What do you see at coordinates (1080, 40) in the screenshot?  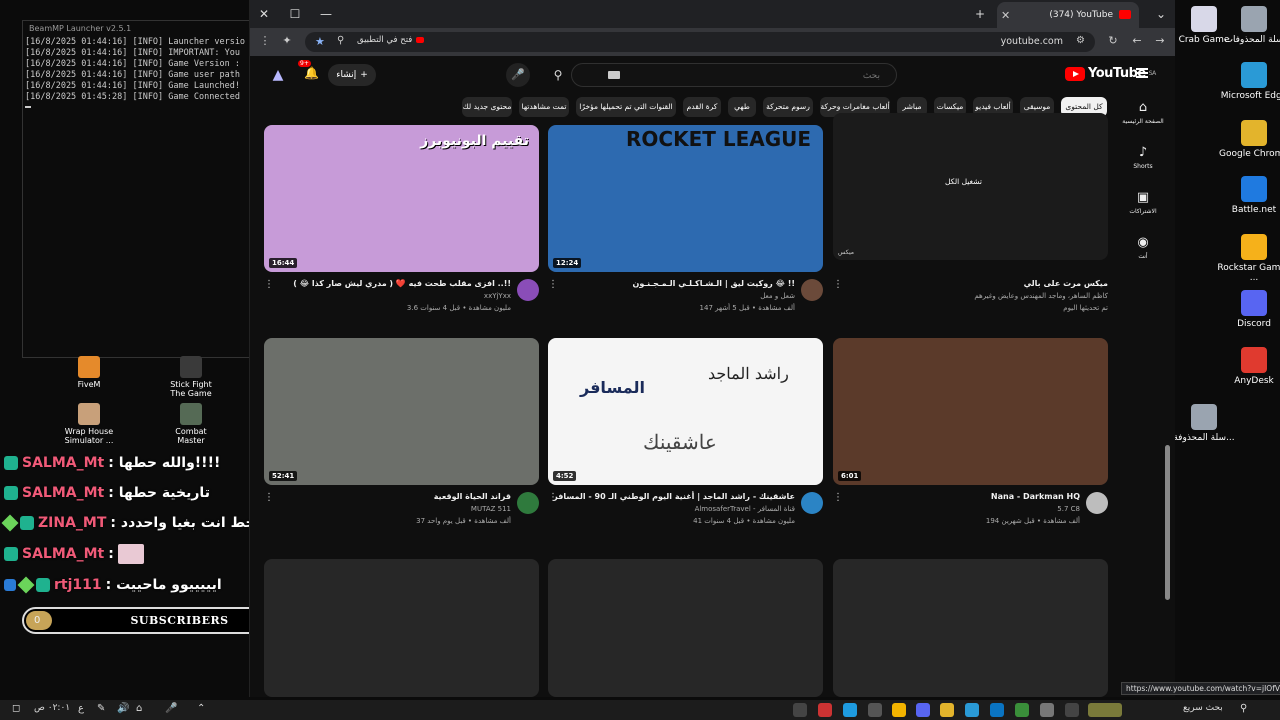 I see `site-settings-icon: ⚙` at bounding box center [1080, 40].